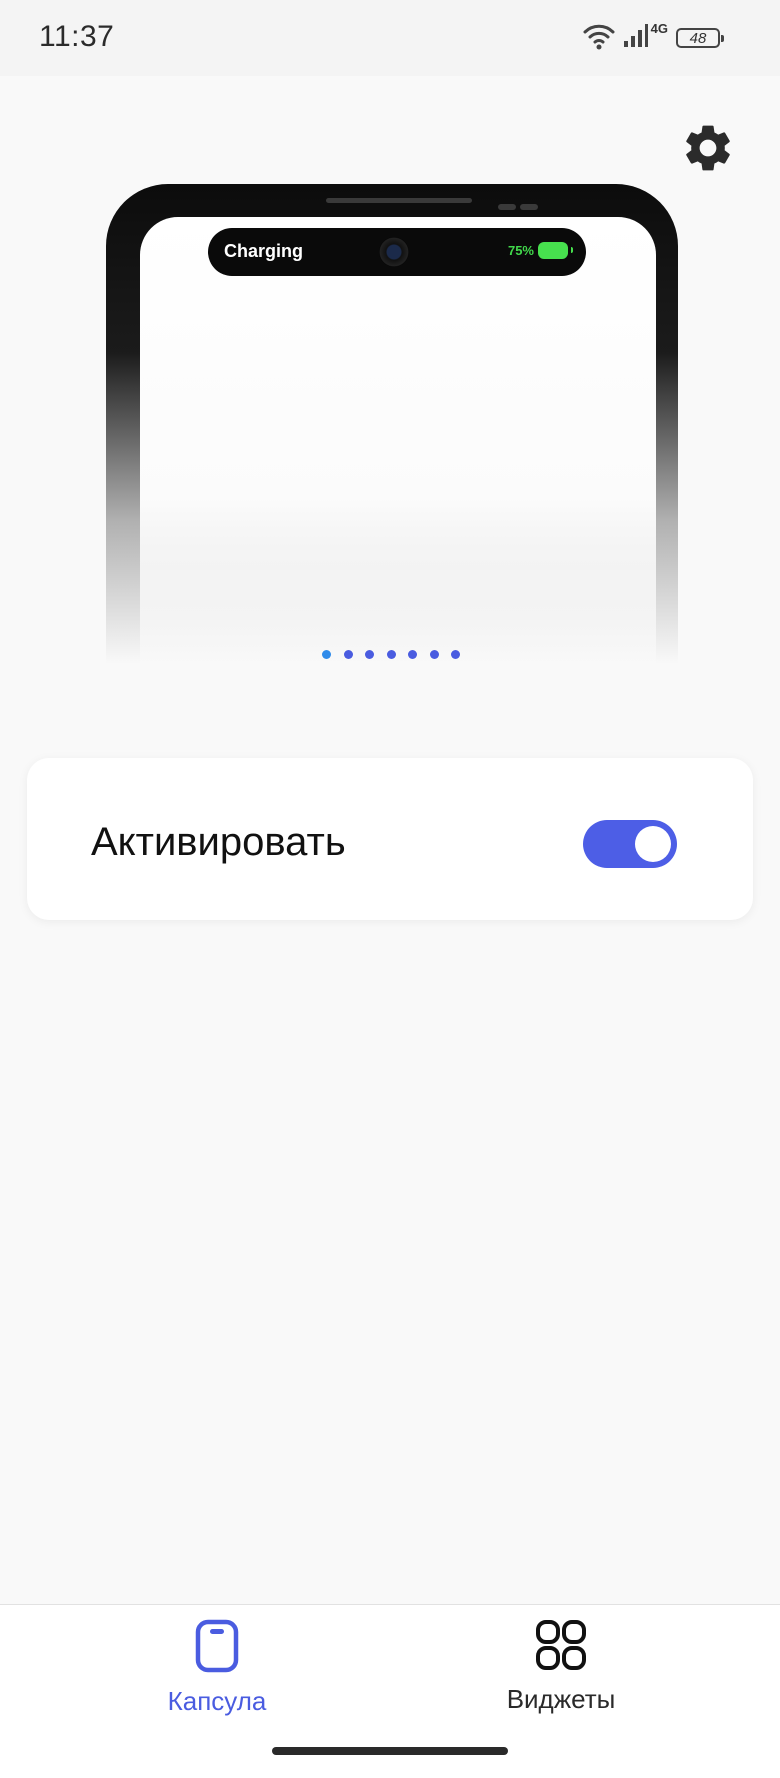  I want to click on signal-icon, so click(636, 38).